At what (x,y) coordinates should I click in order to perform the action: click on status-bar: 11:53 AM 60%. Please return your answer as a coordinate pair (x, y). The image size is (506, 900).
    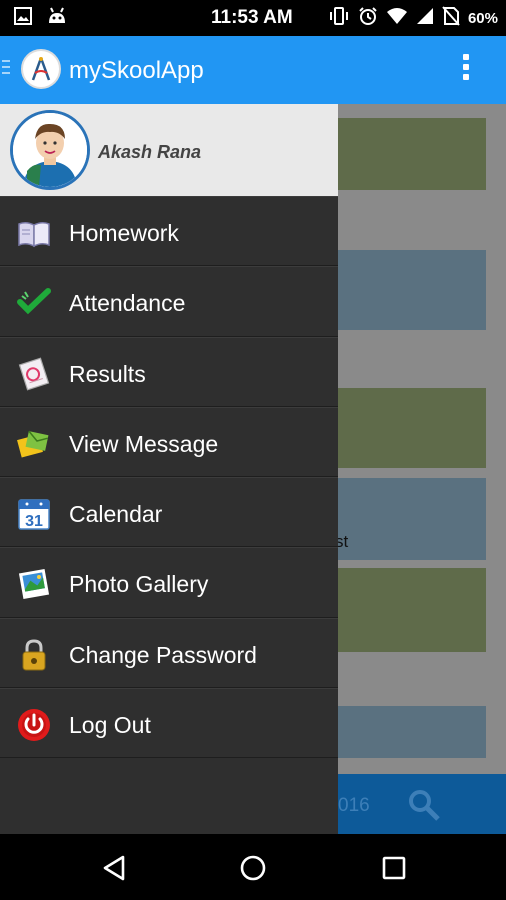
    Looking at the image, I should click on (253, 18).